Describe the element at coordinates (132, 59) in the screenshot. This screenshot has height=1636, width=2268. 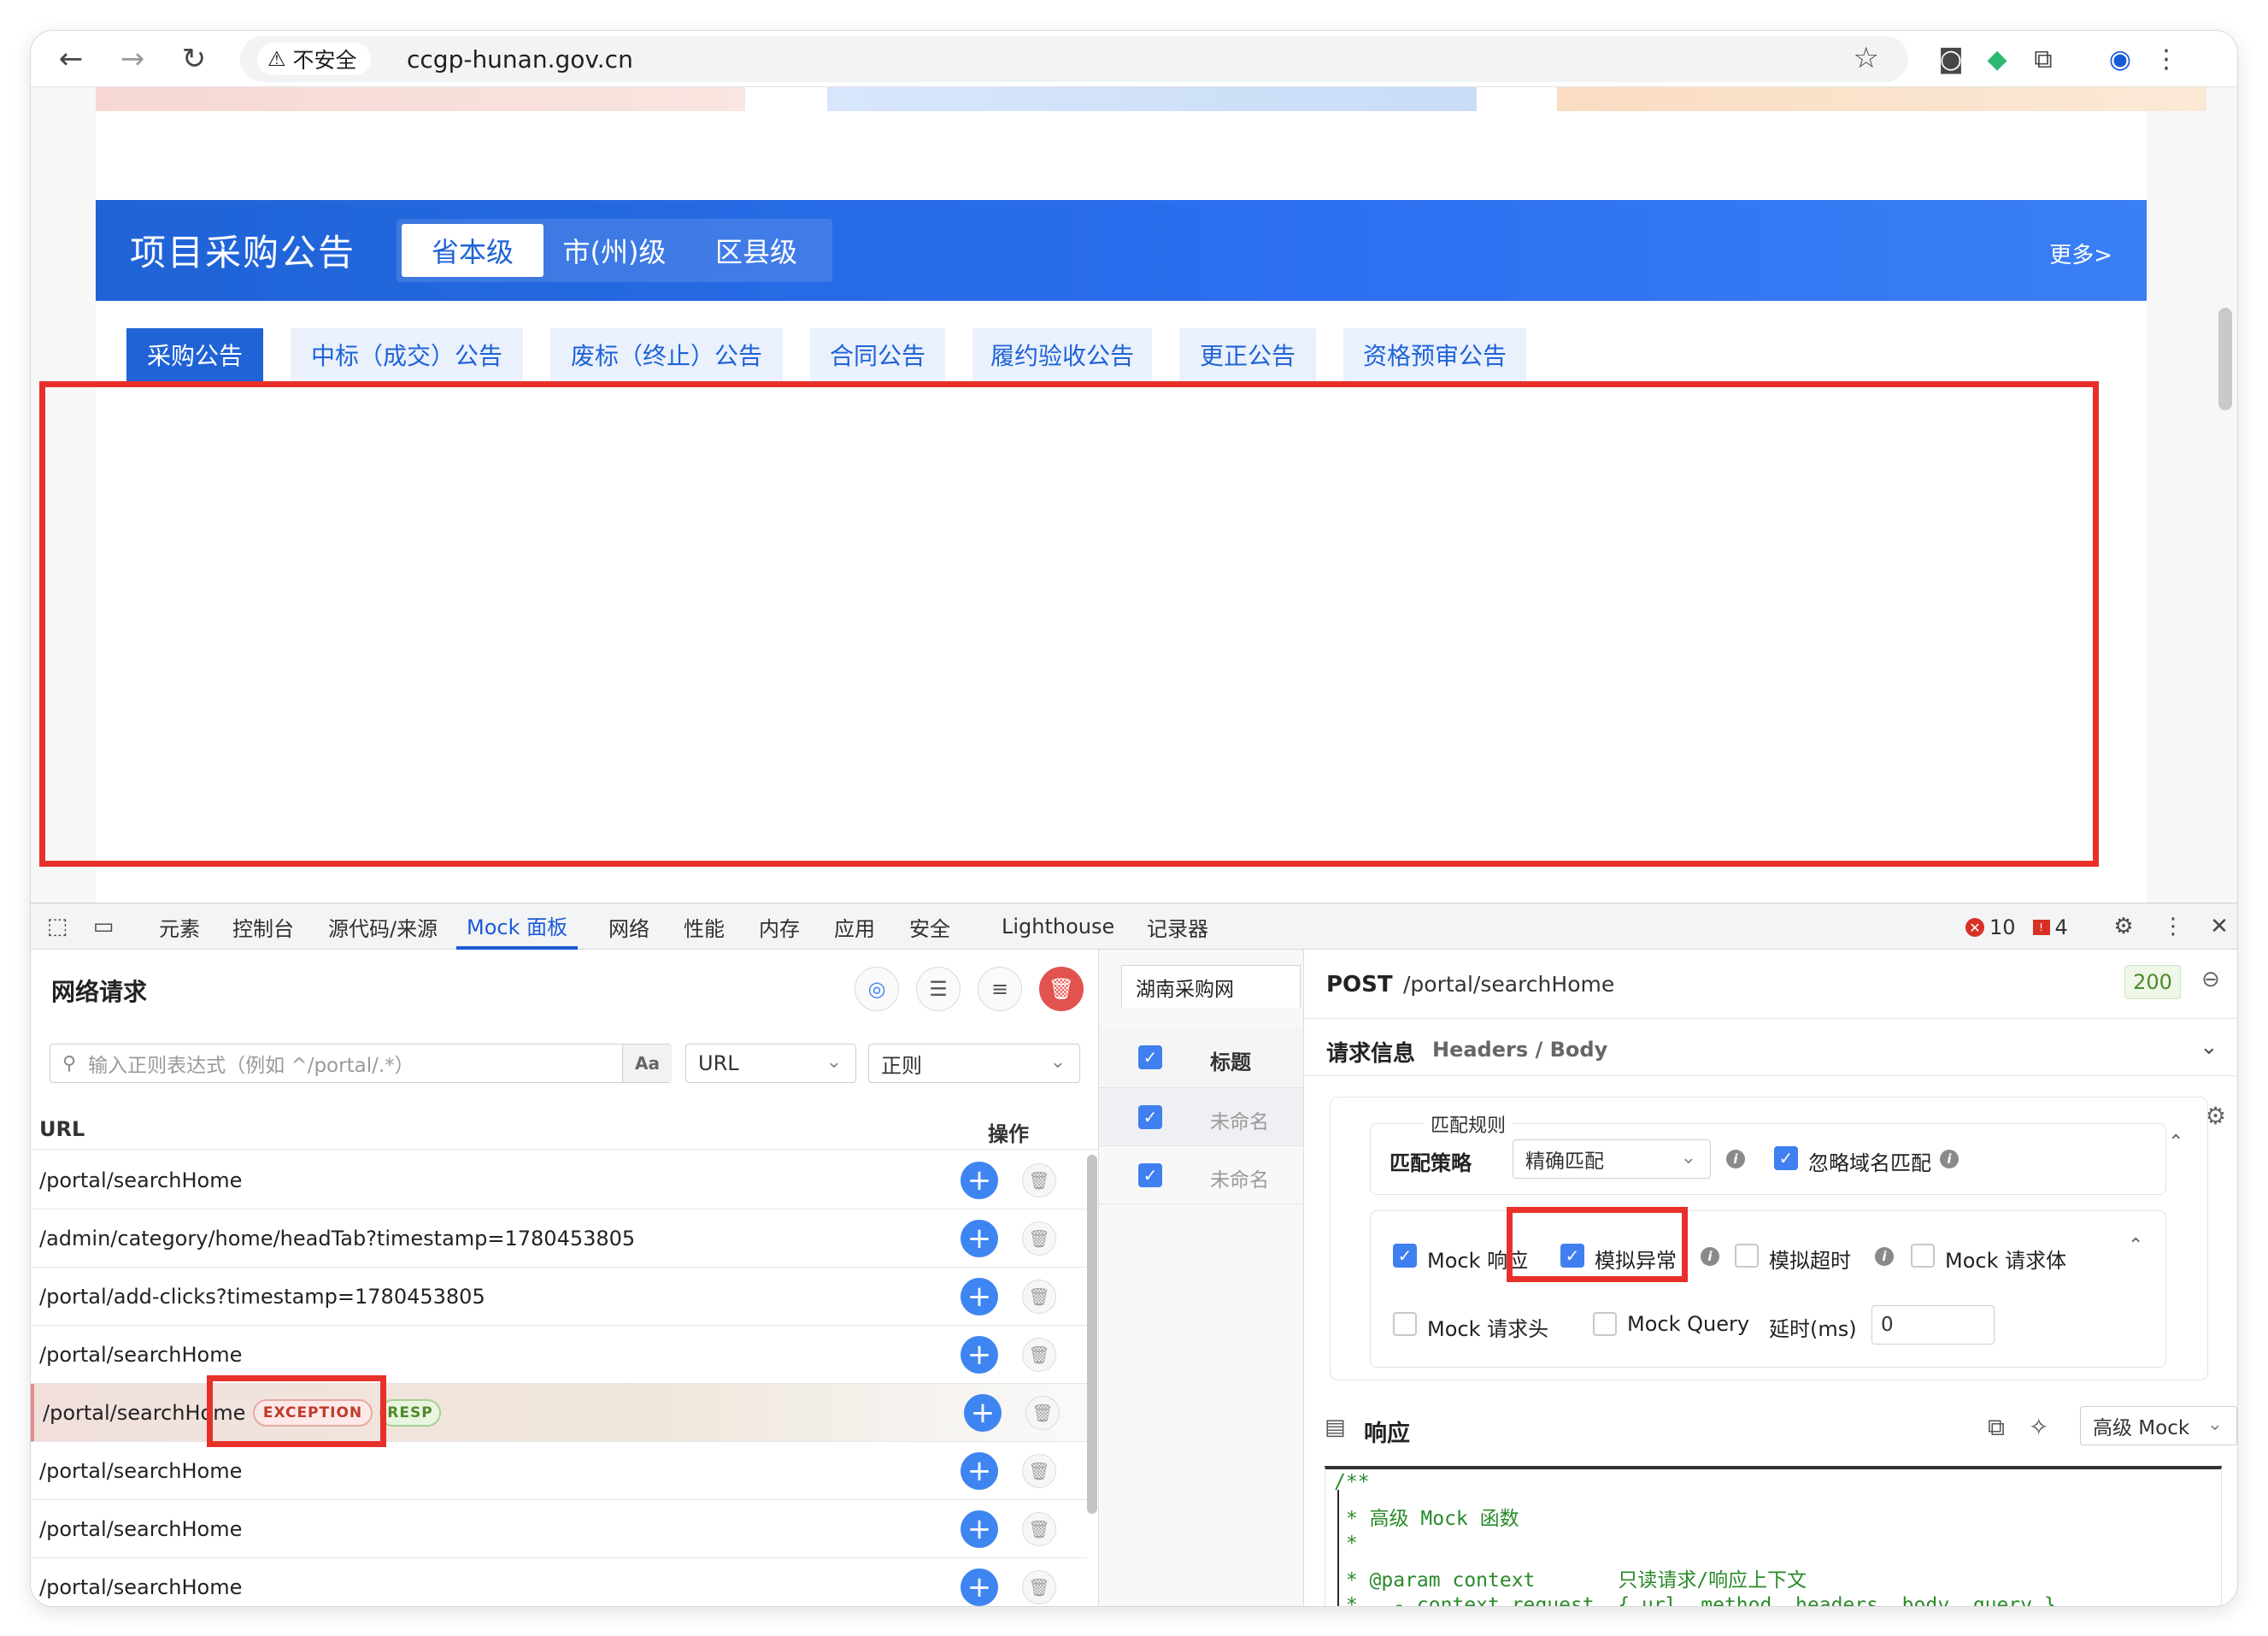
I see `forward-icon: →` at that location.